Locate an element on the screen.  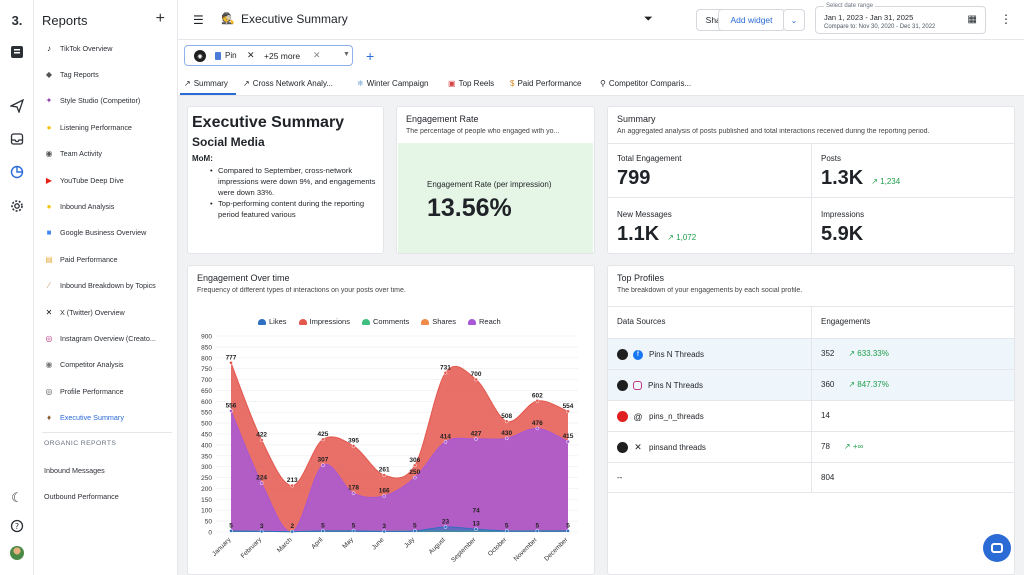
sidebar-section-organic: ORGANIC REPORTS is located at coordinates (80, 443).